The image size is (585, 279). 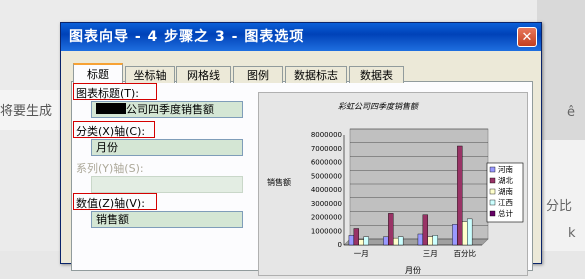 What do you see at coordinates (505, 191) in the screenshot?
I see `legend-label: 湖南` at bounding box center [505, 191].